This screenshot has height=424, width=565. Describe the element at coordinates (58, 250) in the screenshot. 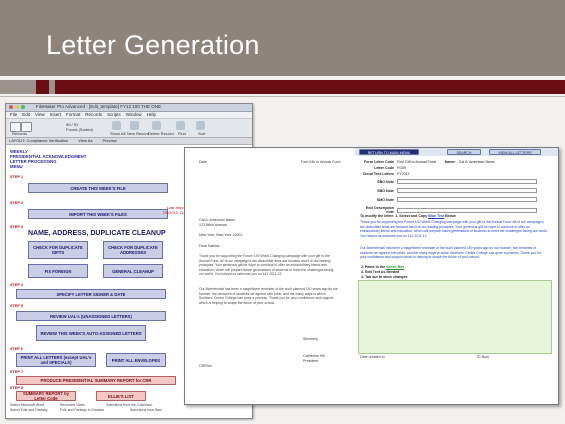

I see `check-gifts-button: CHECK FOR DUPLICATE GIFTS` at that location.